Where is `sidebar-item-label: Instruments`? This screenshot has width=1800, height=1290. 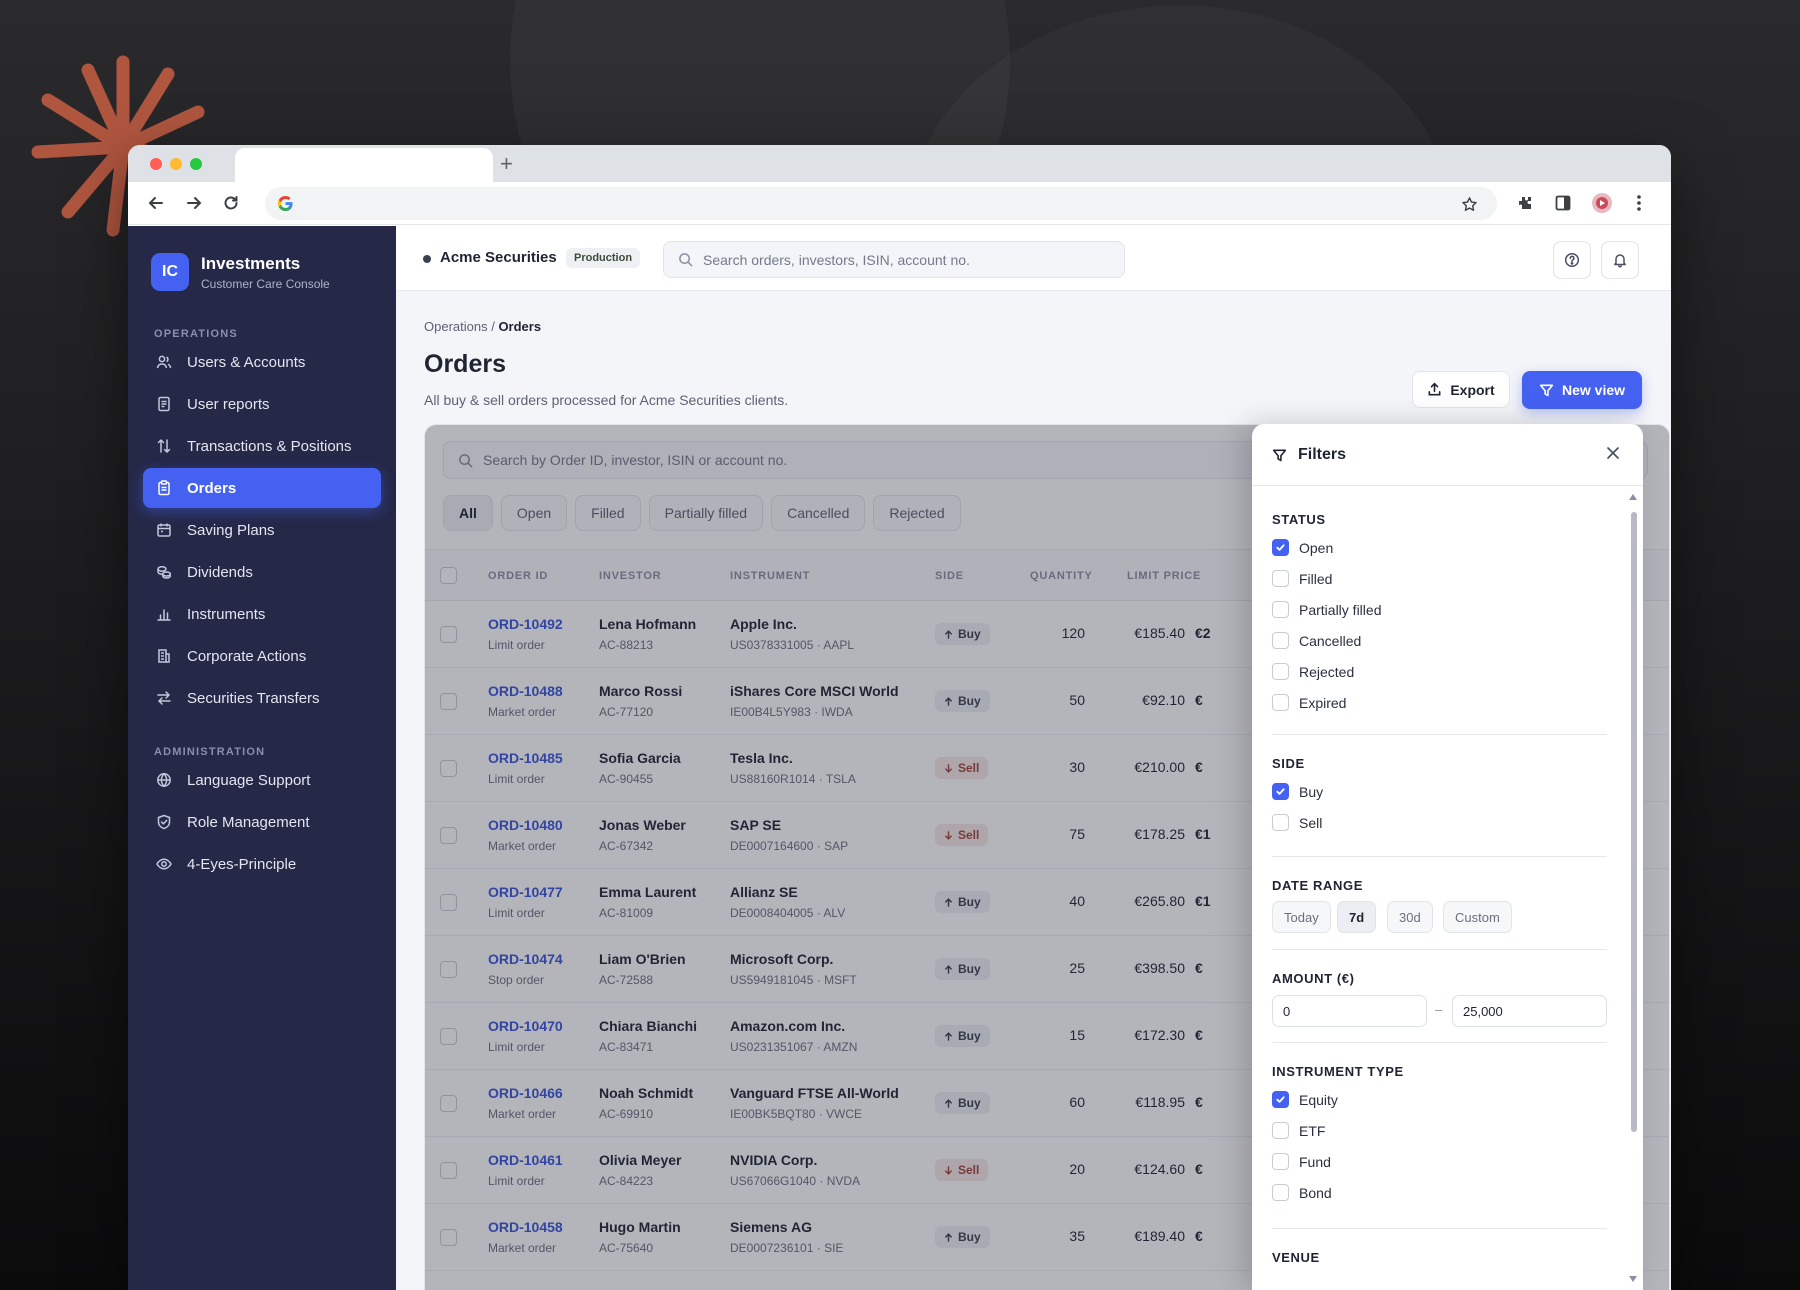 sidebar-item-label: Instruments is located at coordinates (226, 614).